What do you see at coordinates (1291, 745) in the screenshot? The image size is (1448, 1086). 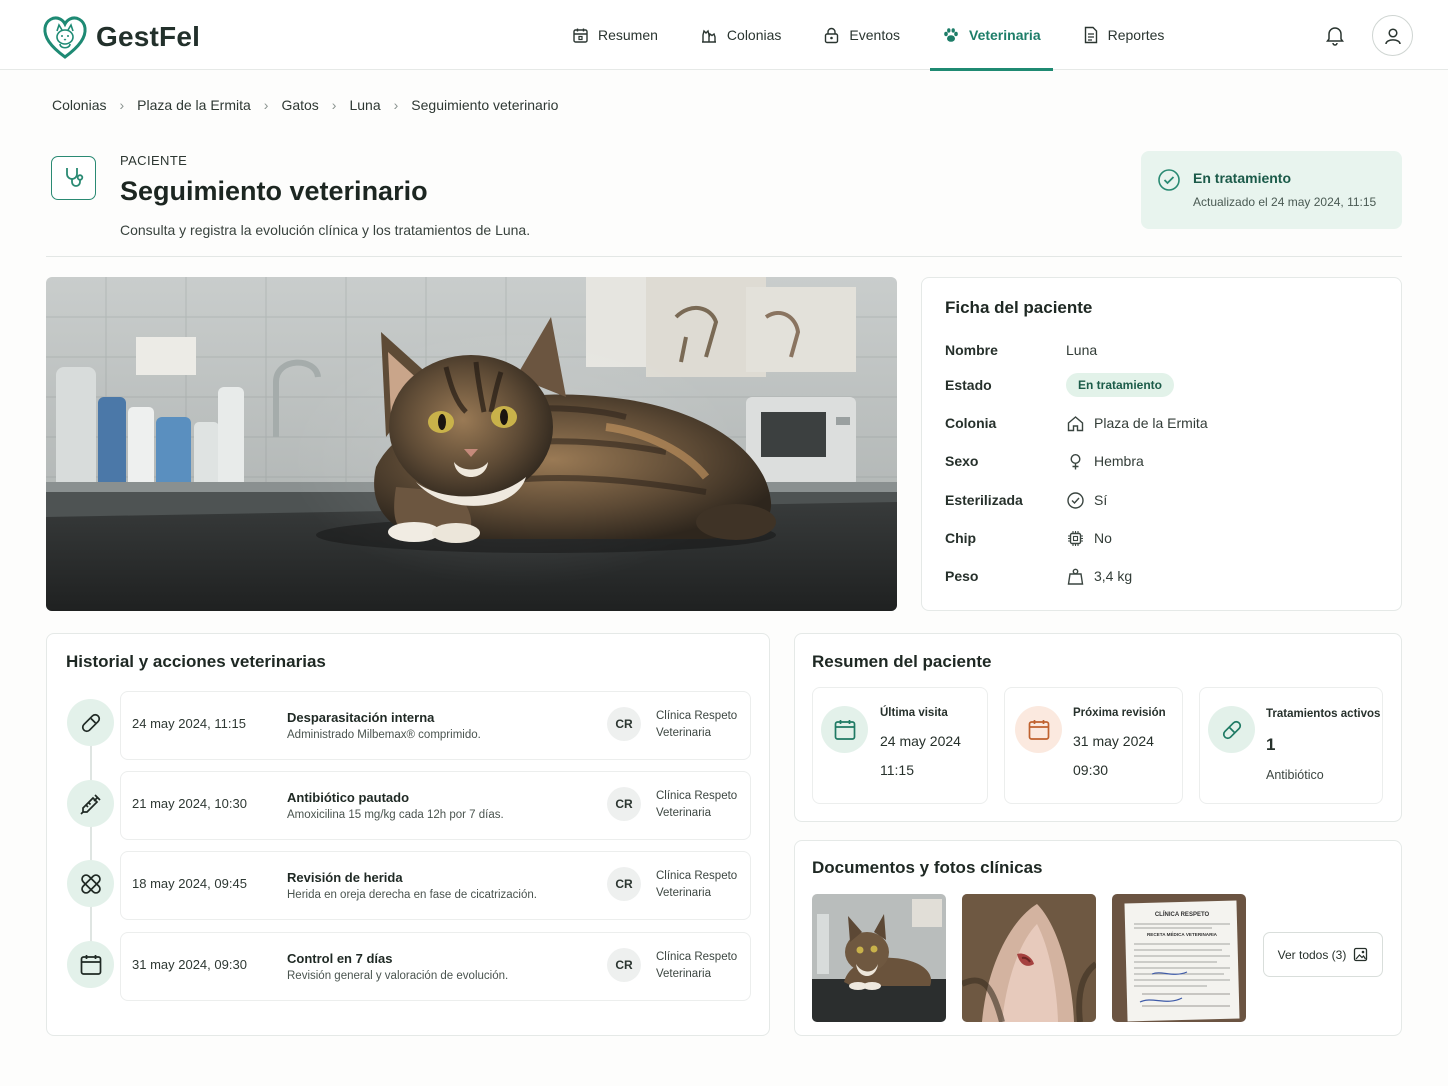 I see `stat-active-treatments: Tratamientos activos 1 Antibiótico` at bounding box center [1291, 745].